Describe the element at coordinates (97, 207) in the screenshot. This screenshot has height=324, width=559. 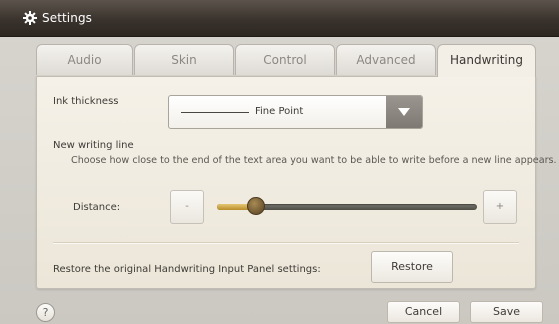
I see `distance-label: Distance:` at that location.